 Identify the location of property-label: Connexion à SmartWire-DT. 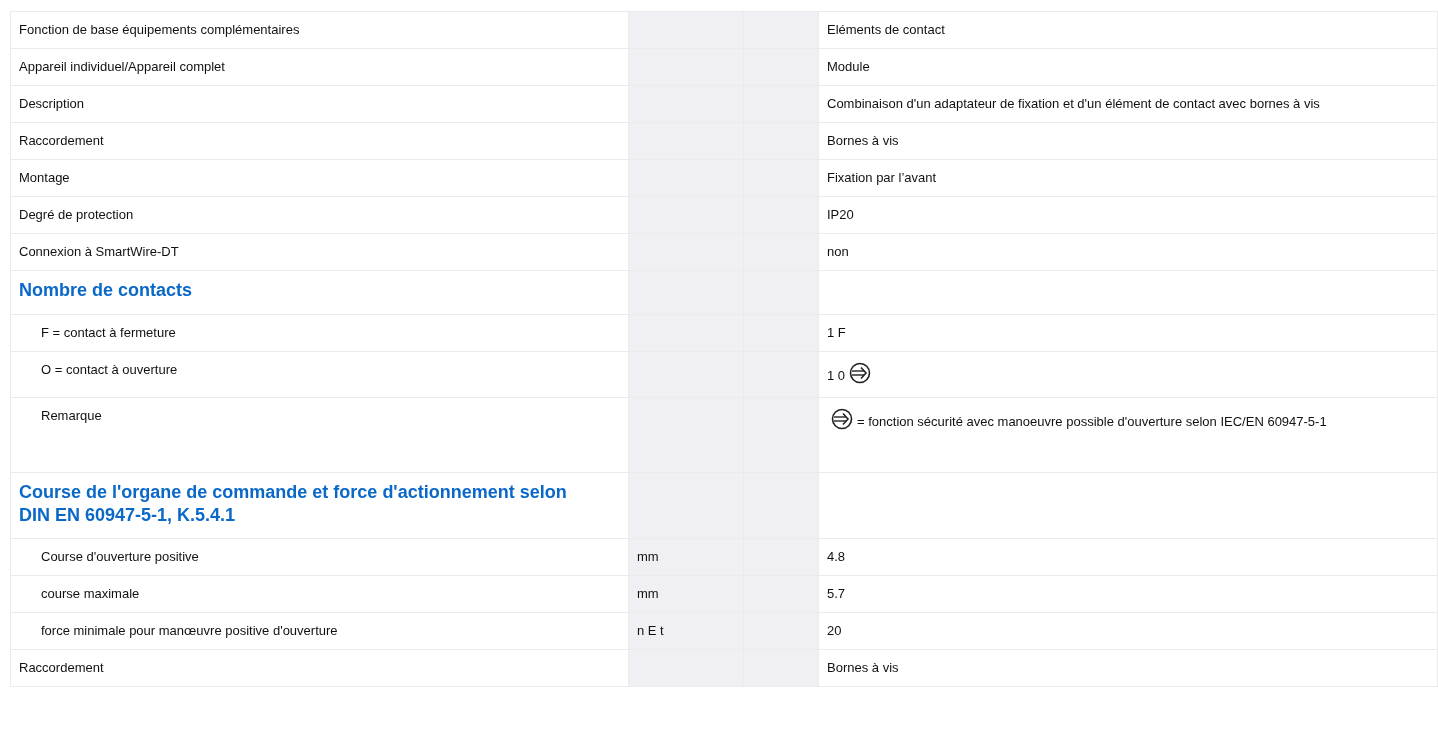
(99, 252).